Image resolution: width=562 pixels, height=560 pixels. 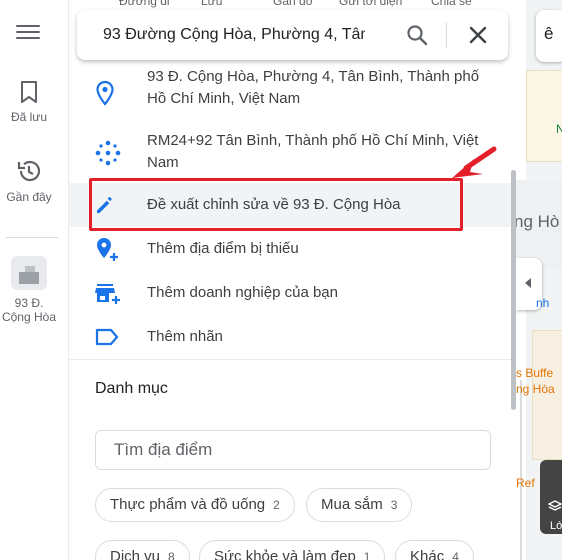 What do you see at coordinates (276, 505) in the screenshot?
I see `chip-count: 2` at bounding box center [276, 505].